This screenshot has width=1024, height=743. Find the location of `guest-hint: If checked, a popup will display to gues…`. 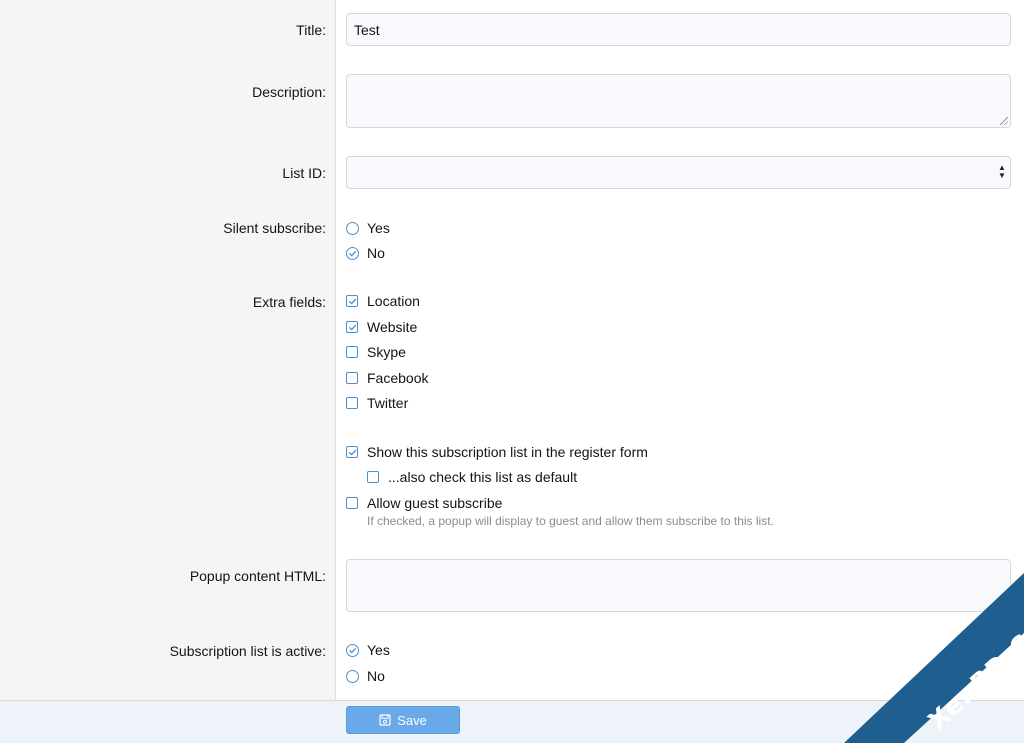

guest-hint: If checked, a popup will display to gues… is located at coordinates (570, 521).